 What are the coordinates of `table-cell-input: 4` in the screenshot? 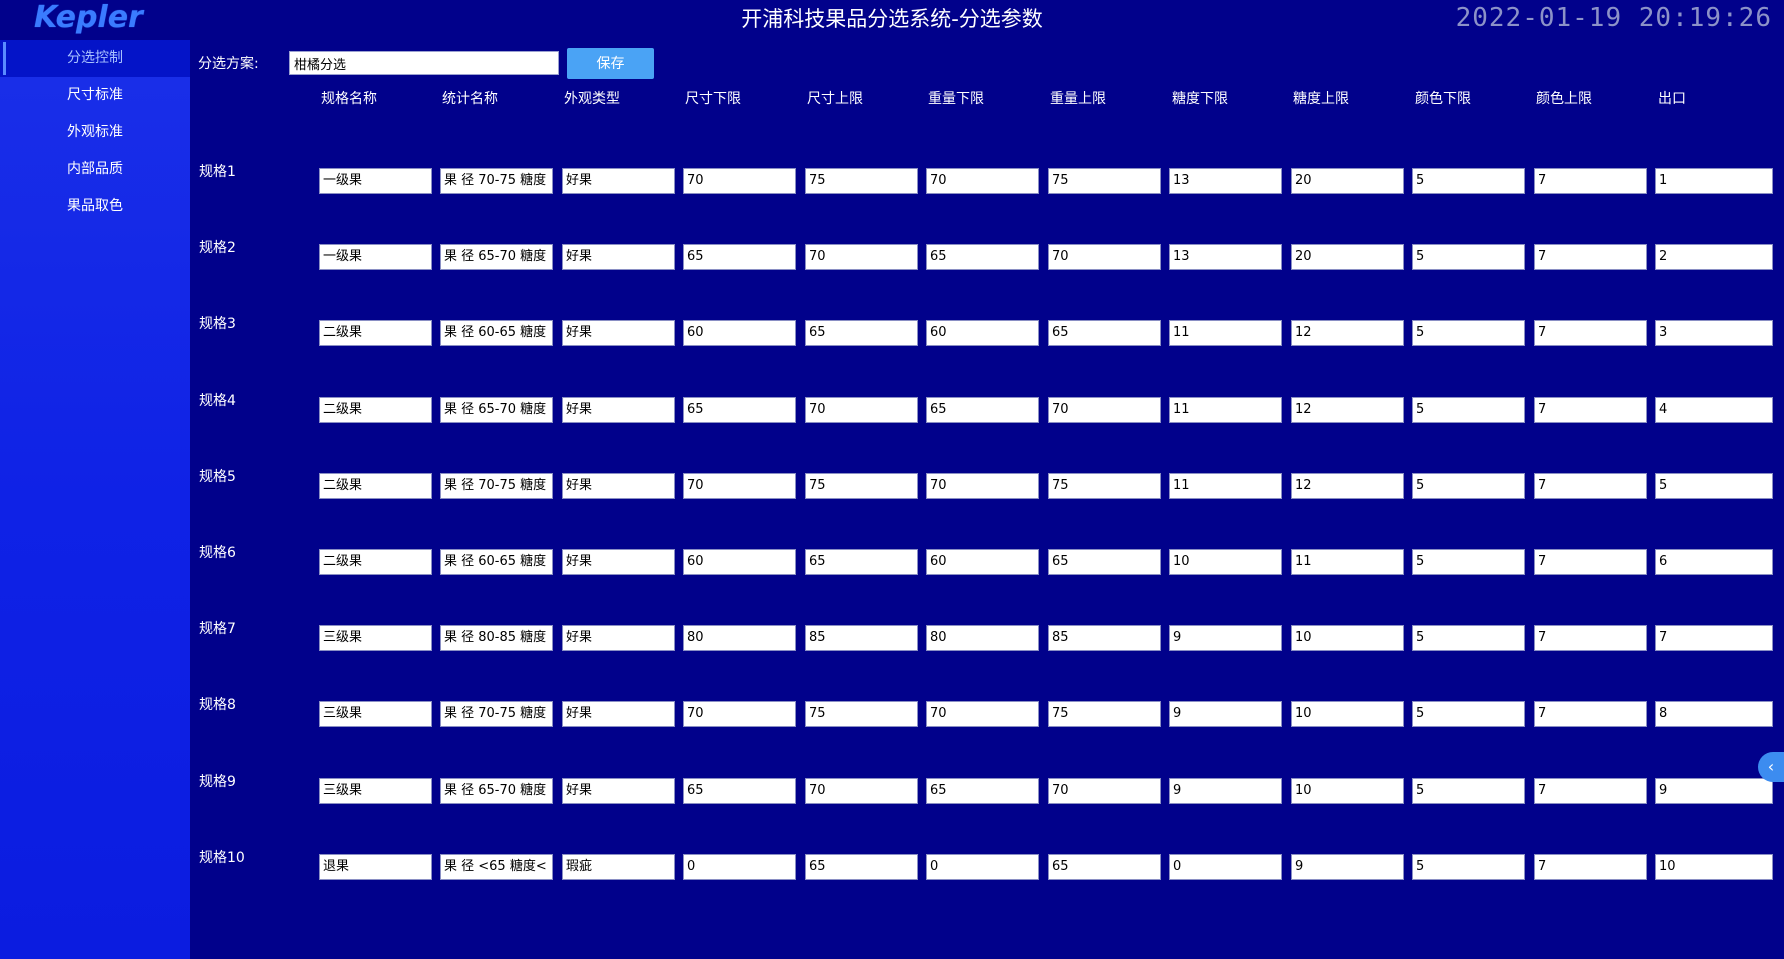 It's located at (1714, 410).